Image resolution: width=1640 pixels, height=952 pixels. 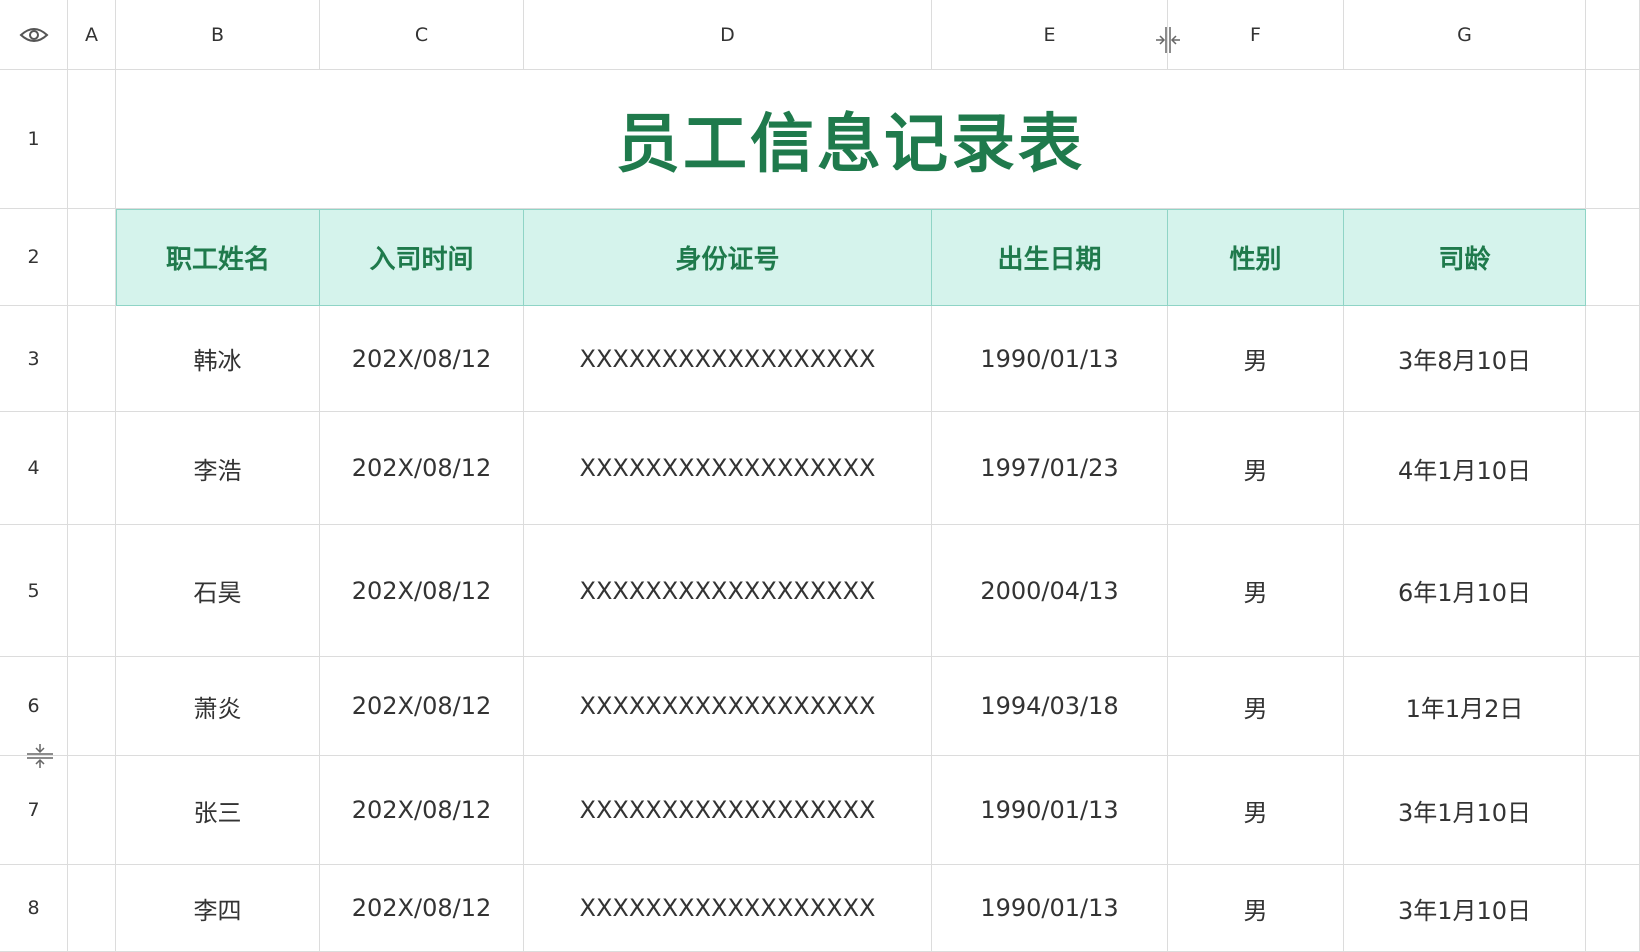 I want to click on cell-h2, so click(x=1613, y=257).